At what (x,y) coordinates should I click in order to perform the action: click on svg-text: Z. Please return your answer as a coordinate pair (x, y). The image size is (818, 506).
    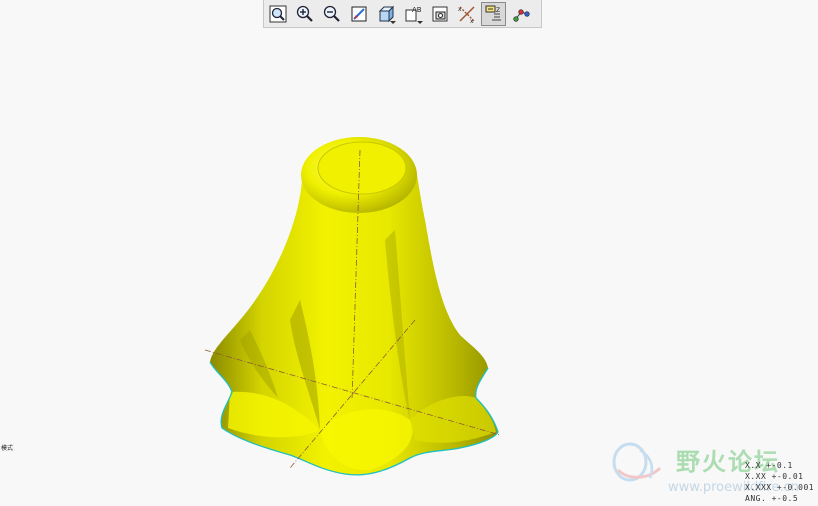
    Looking at the image, I should click on (498, 10).